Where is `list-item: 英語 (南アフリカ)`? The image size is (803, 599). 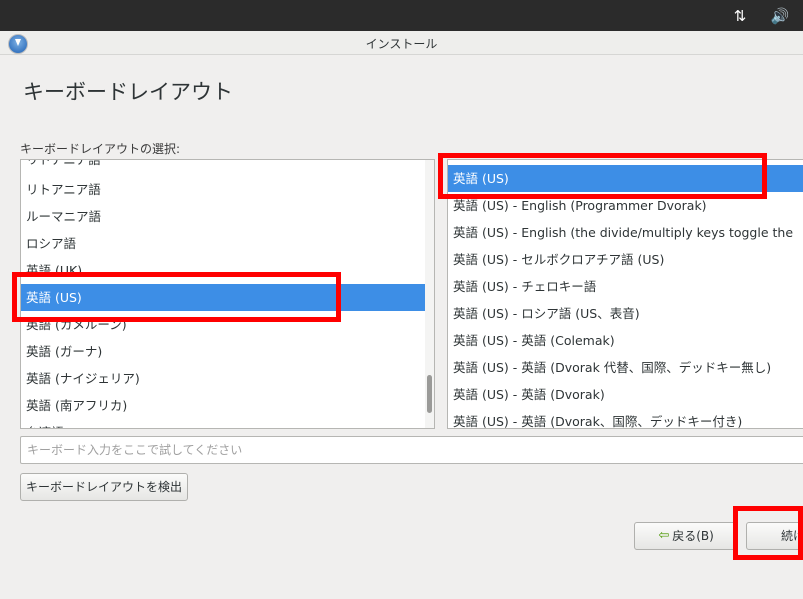
list-item: 英語 (南アフリカ) is located at coordinates (227, 405).